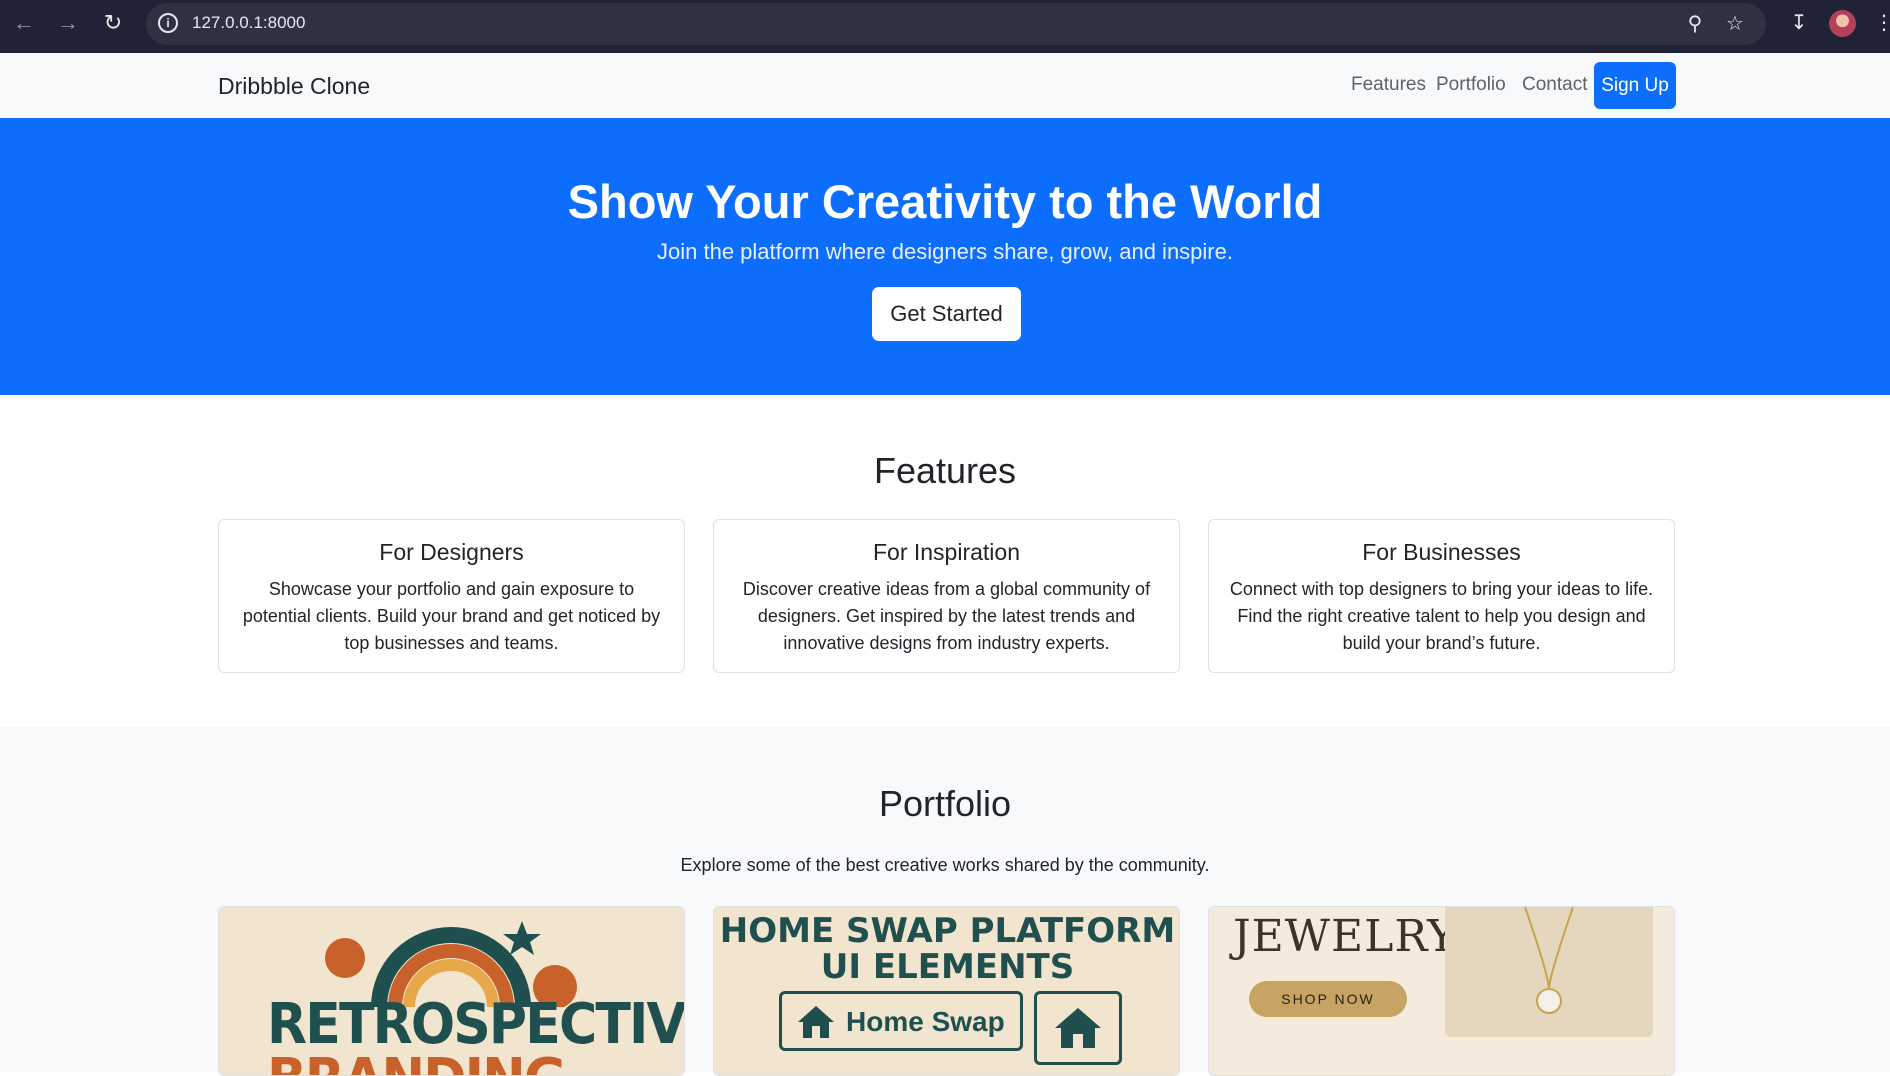 The width and height of the screenshot is (1890, 1076). Describe the element at coordinates (946, 314) in the screenshot. I see `get-started-button: Get Started` at that location.